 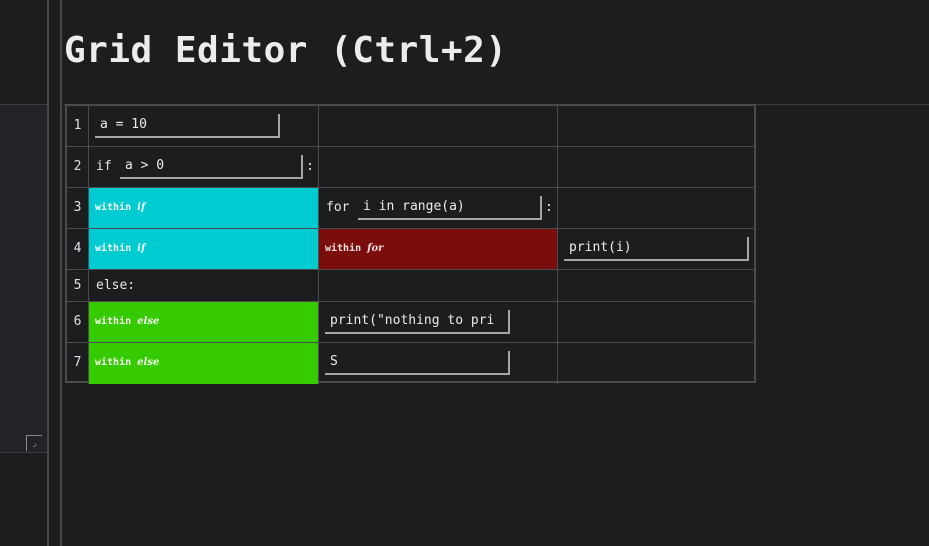 I want to click on pane-splitter, so click(x=55, y=273).